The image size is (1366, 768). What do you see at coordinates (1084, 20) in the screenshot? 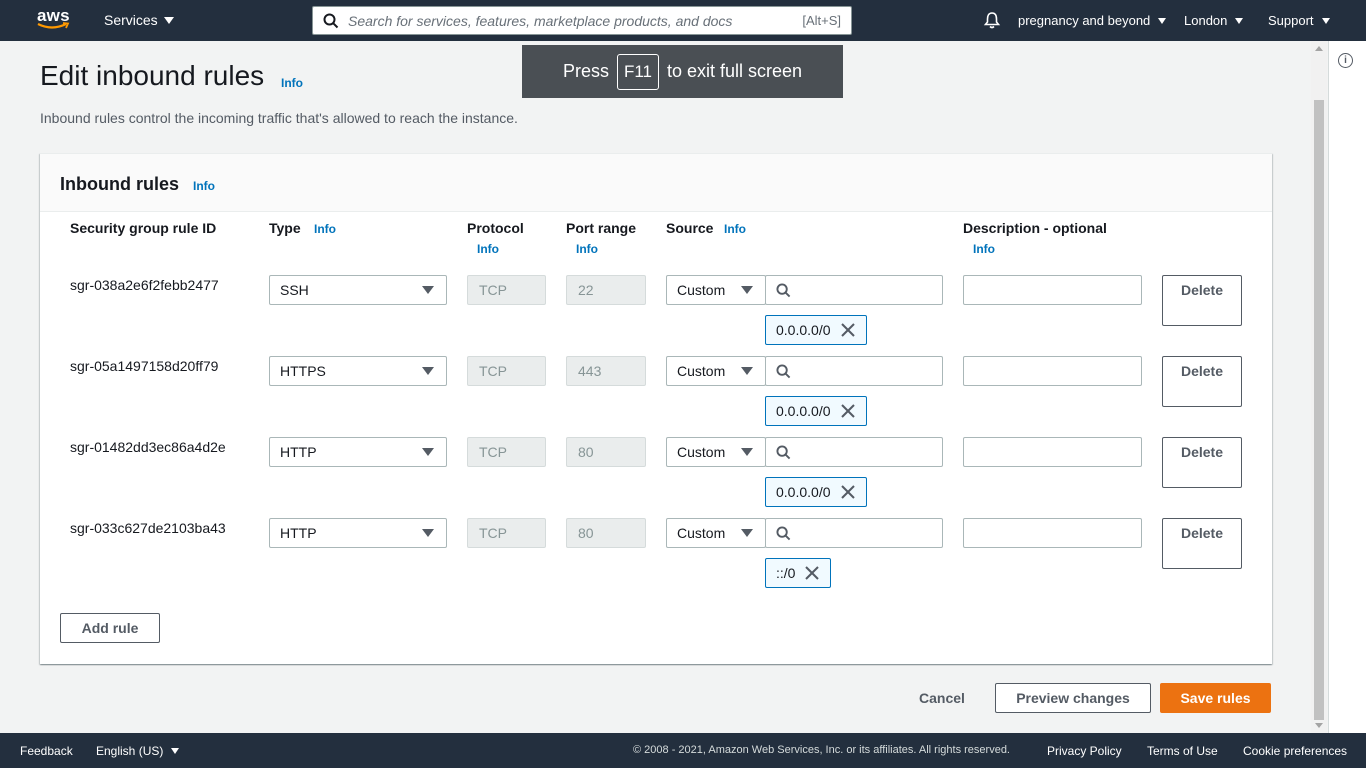
I see `account-label: pregnancy and beyond` at bounding box center [1084, 20].